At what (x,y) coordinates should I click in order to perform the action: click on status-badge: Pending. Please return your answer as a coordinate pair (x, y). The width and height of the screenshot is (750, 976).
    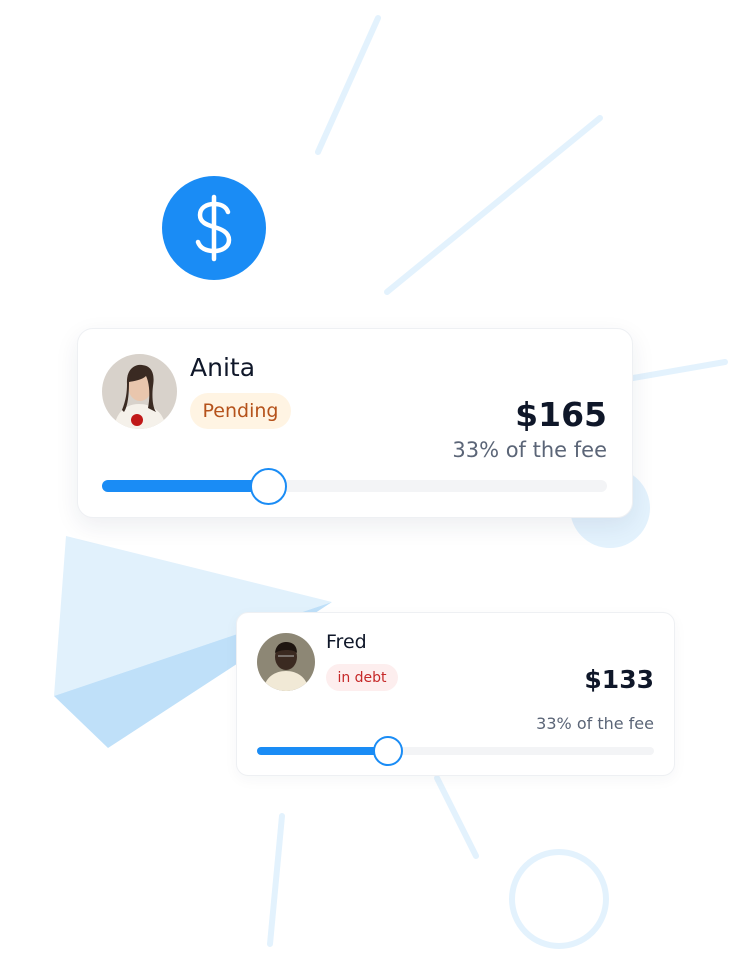
    Looking at the image, I should click on (240, 411).